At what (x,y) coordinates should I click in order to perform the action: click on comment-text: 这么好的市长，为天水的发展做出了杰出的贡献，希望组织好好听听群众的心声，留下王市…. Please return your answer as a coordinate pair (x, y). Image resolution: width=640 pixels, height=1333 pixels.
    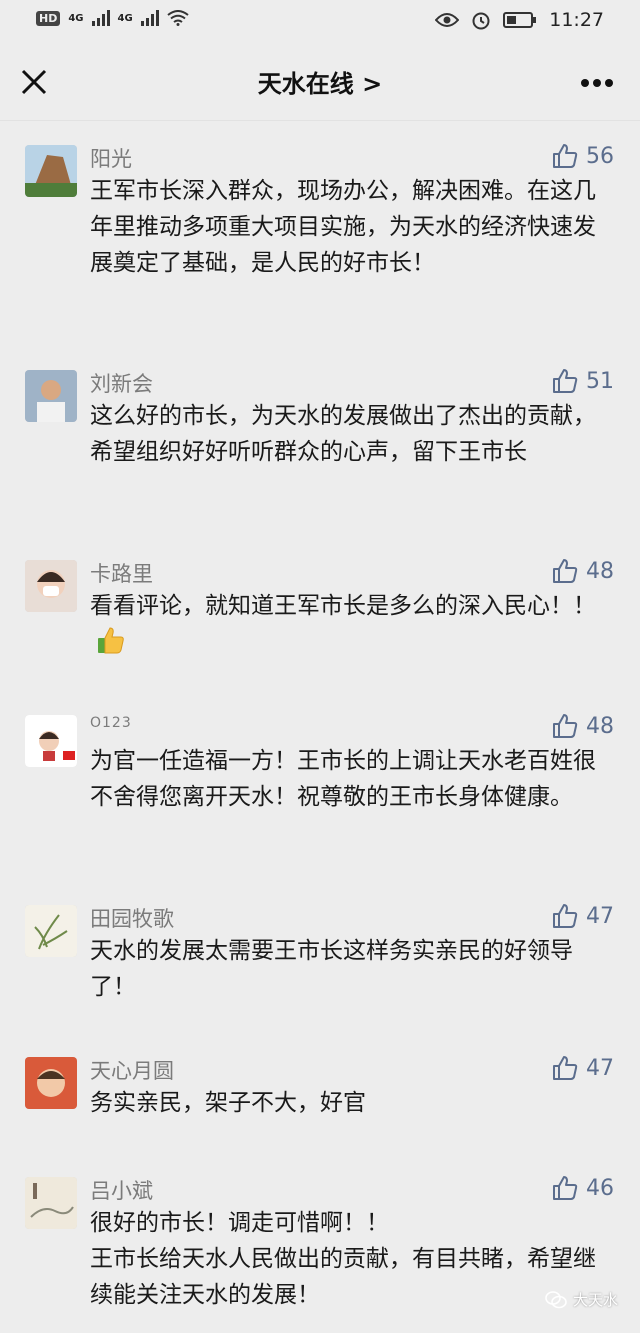
    Looking at the image, I should click on (343, 434).